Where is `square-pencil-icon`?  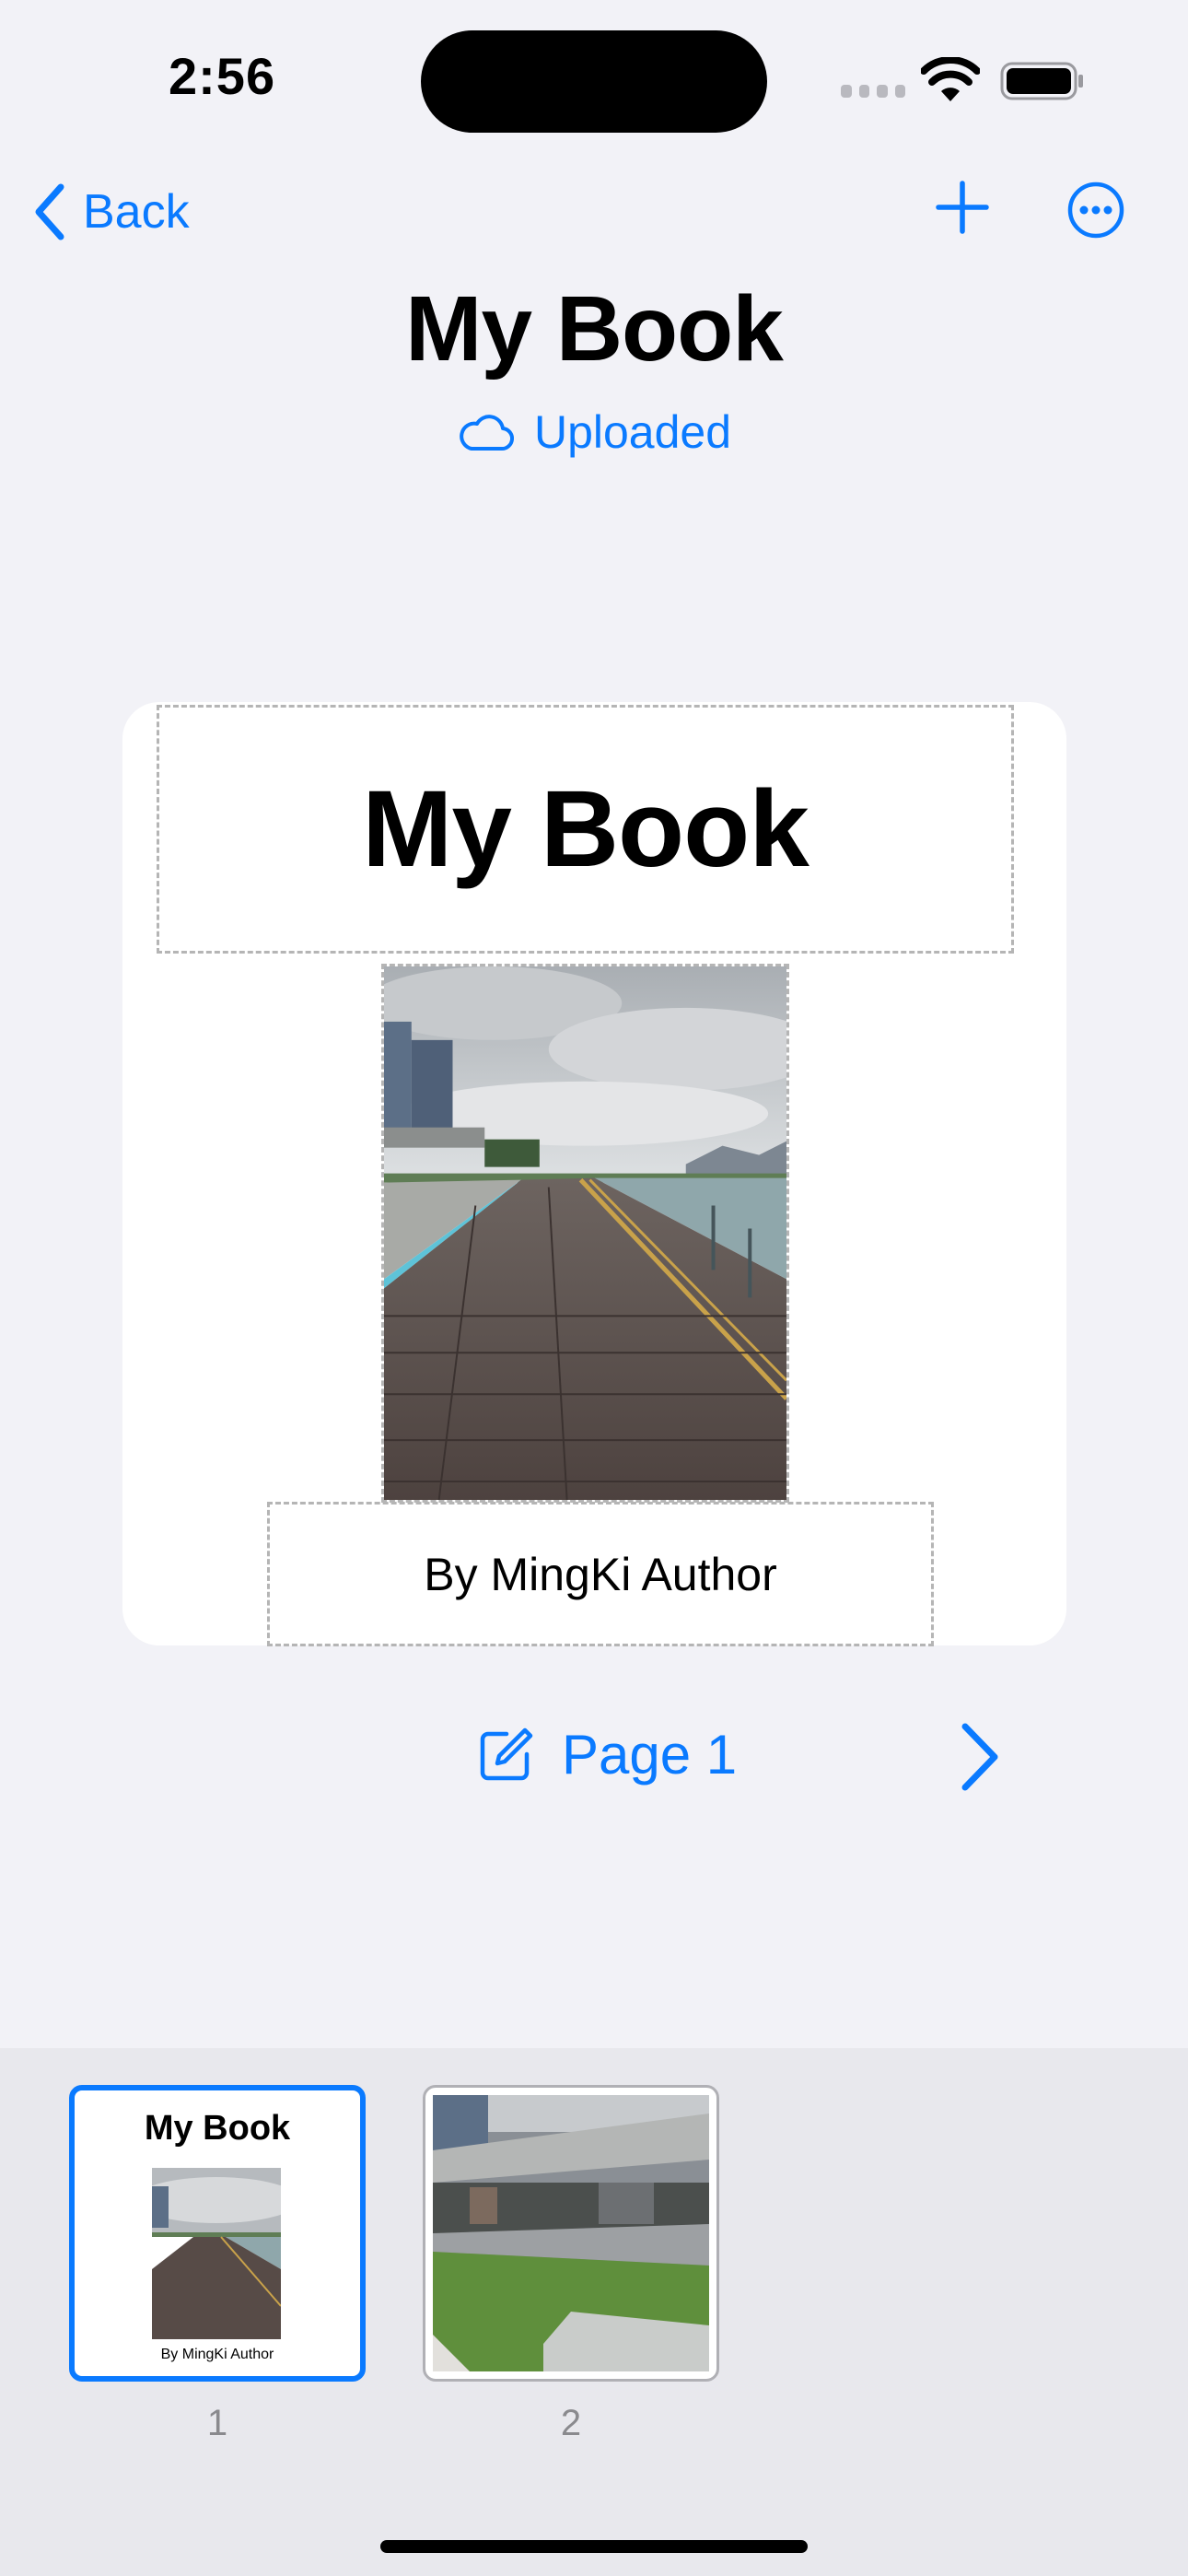 square-pencil-icon is located at coordinates (507, 1754).